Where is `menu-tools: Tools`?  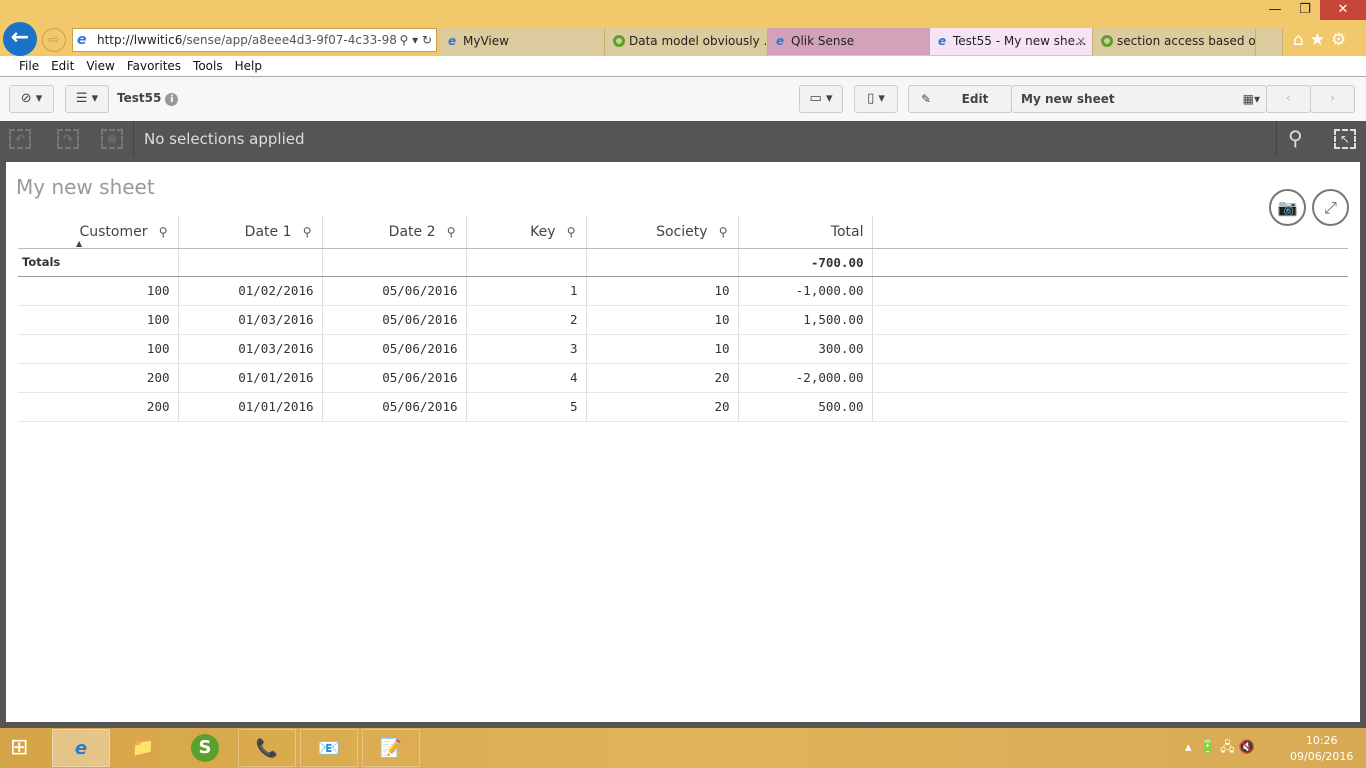 menu-tools: Tools is located at coordinates (208, 66).